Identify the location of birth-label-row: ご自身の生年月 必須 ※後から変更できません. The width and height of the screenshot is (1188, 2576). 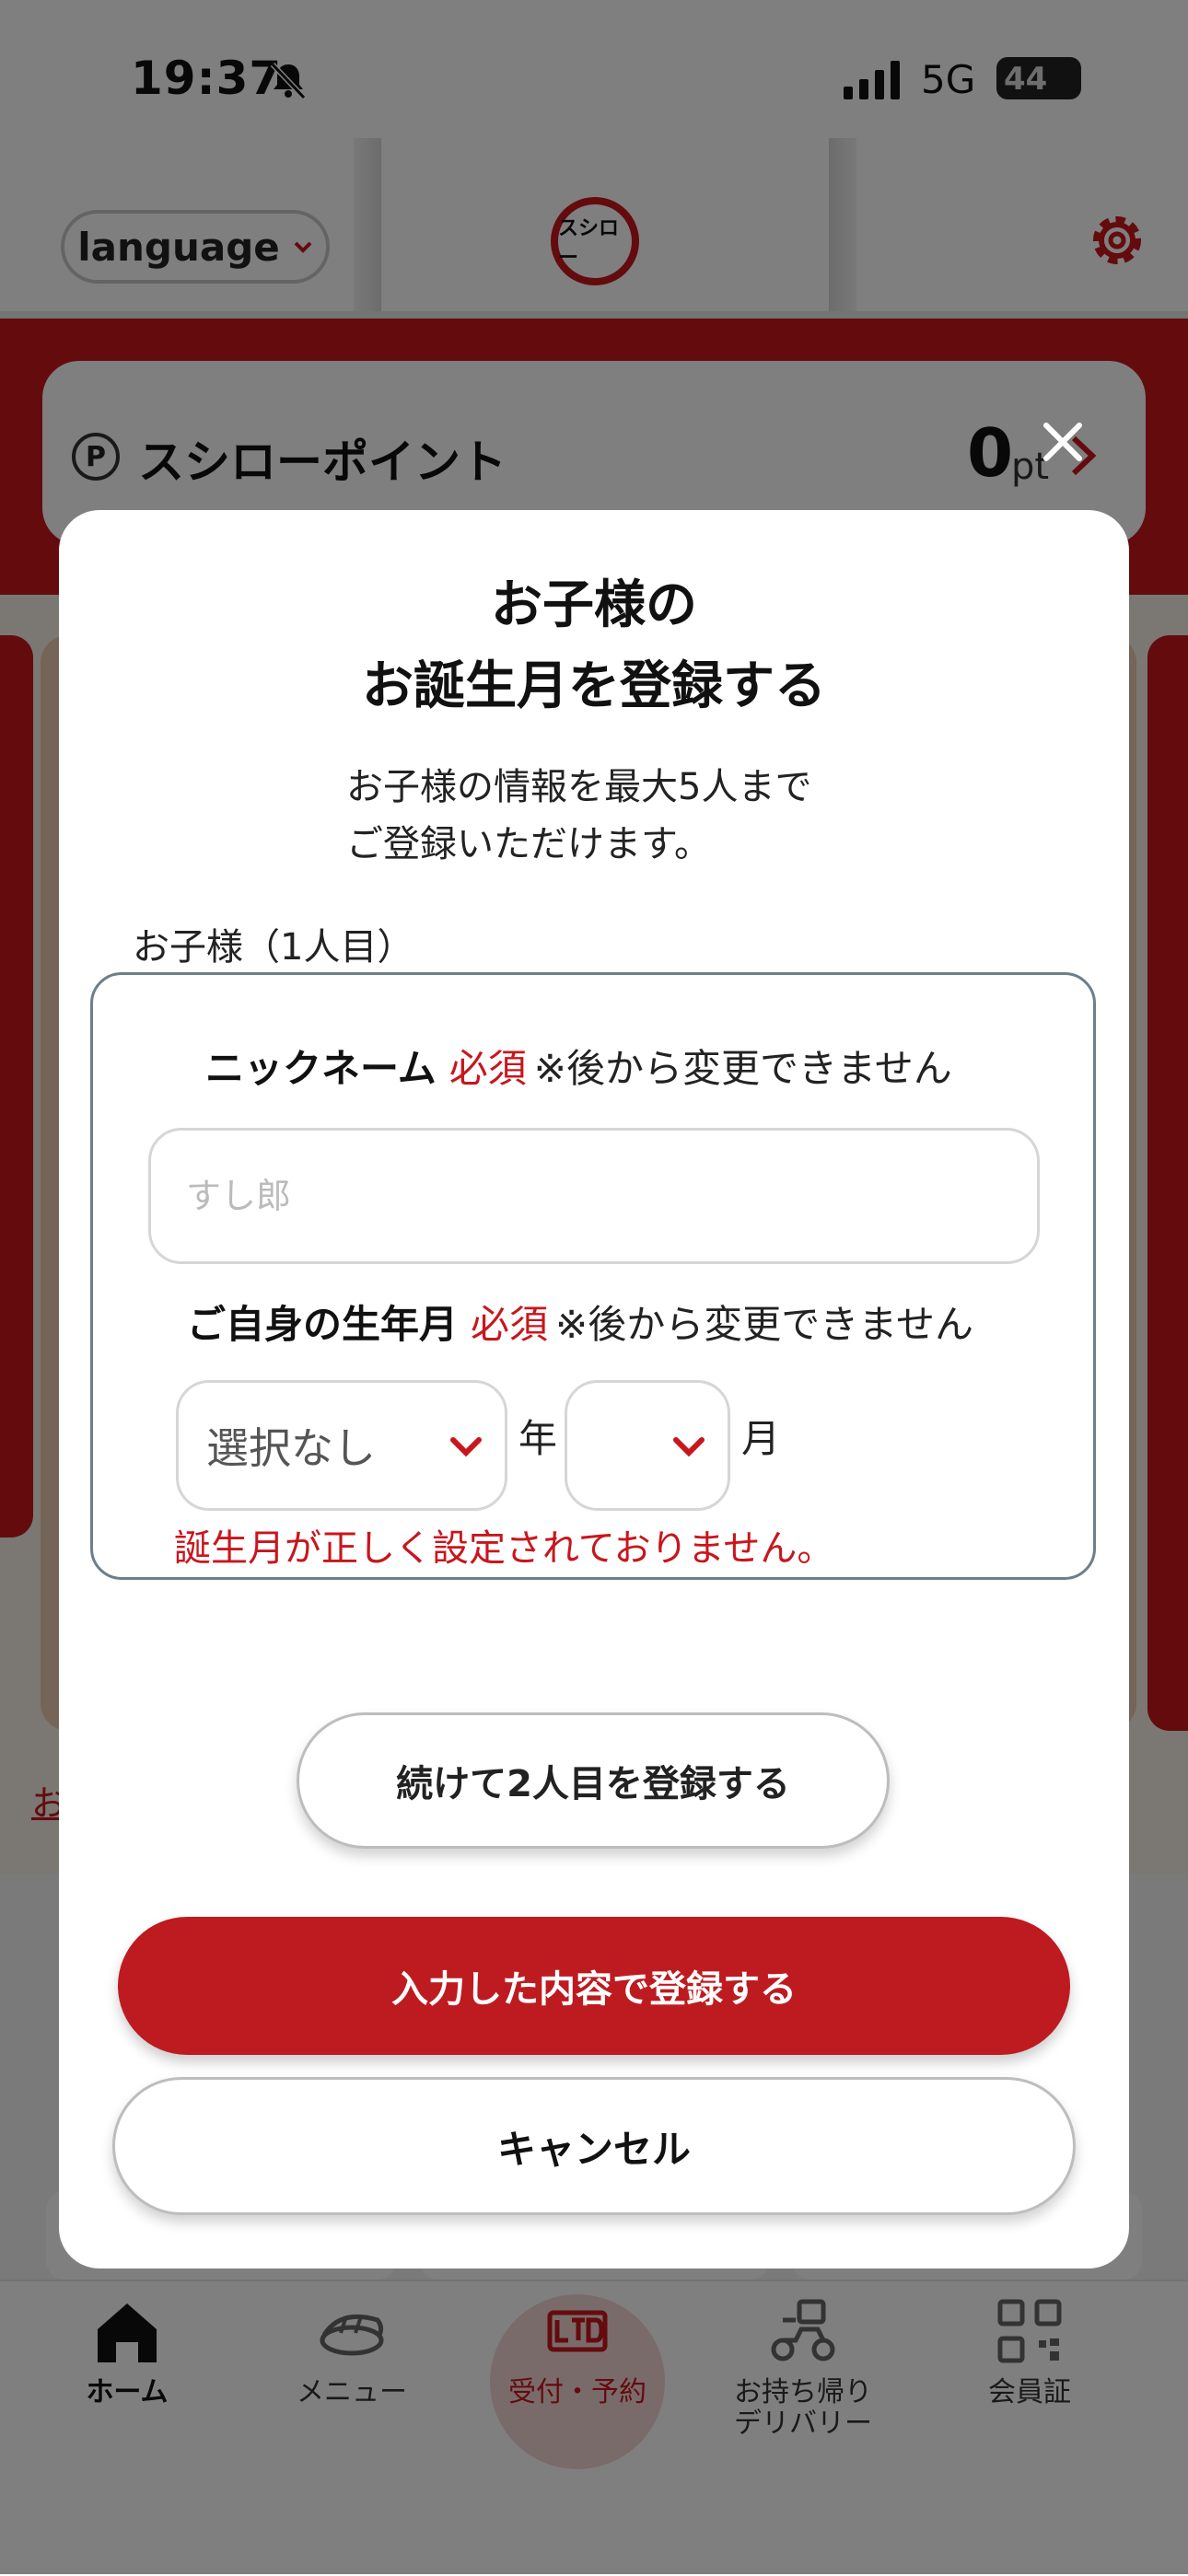
(580, 1322).